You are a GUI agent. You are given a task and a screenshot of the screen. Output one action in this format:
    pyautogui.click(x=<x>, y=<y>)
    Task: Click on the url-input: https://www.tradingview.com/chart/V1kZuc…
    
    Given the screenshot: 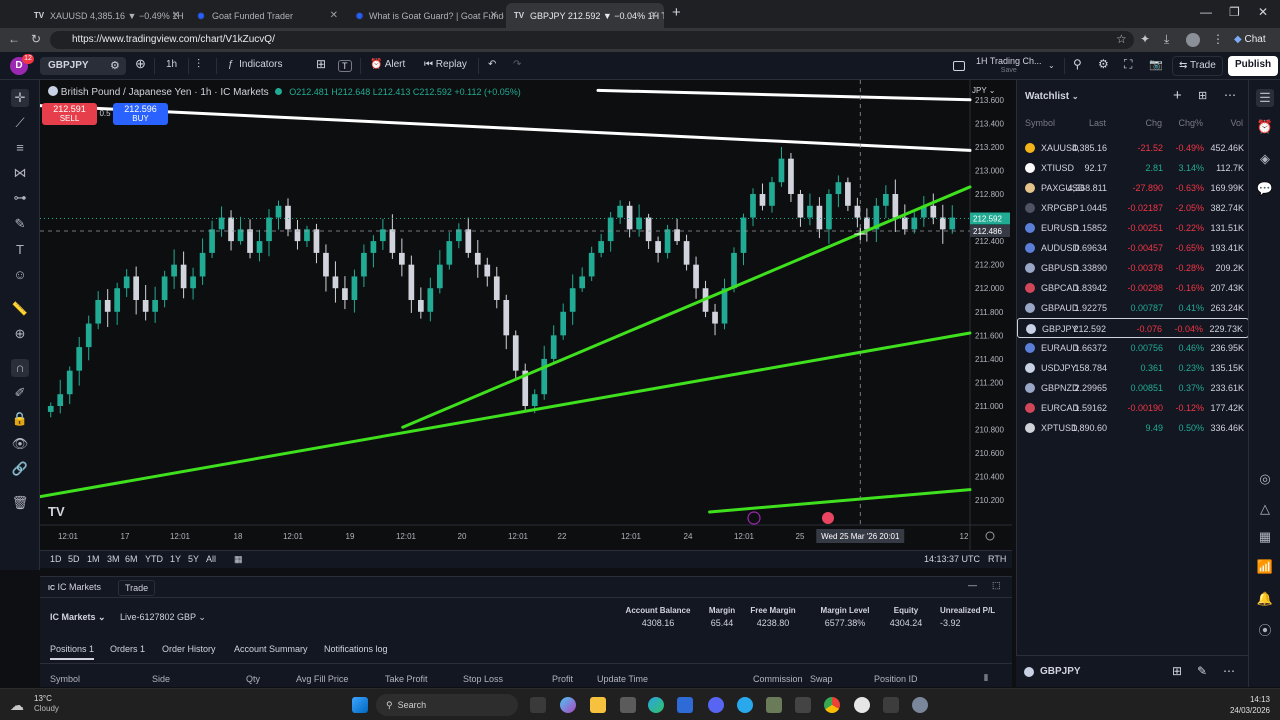 What is the action you would take?
    pyautogui.click(x=592, y=40)
    